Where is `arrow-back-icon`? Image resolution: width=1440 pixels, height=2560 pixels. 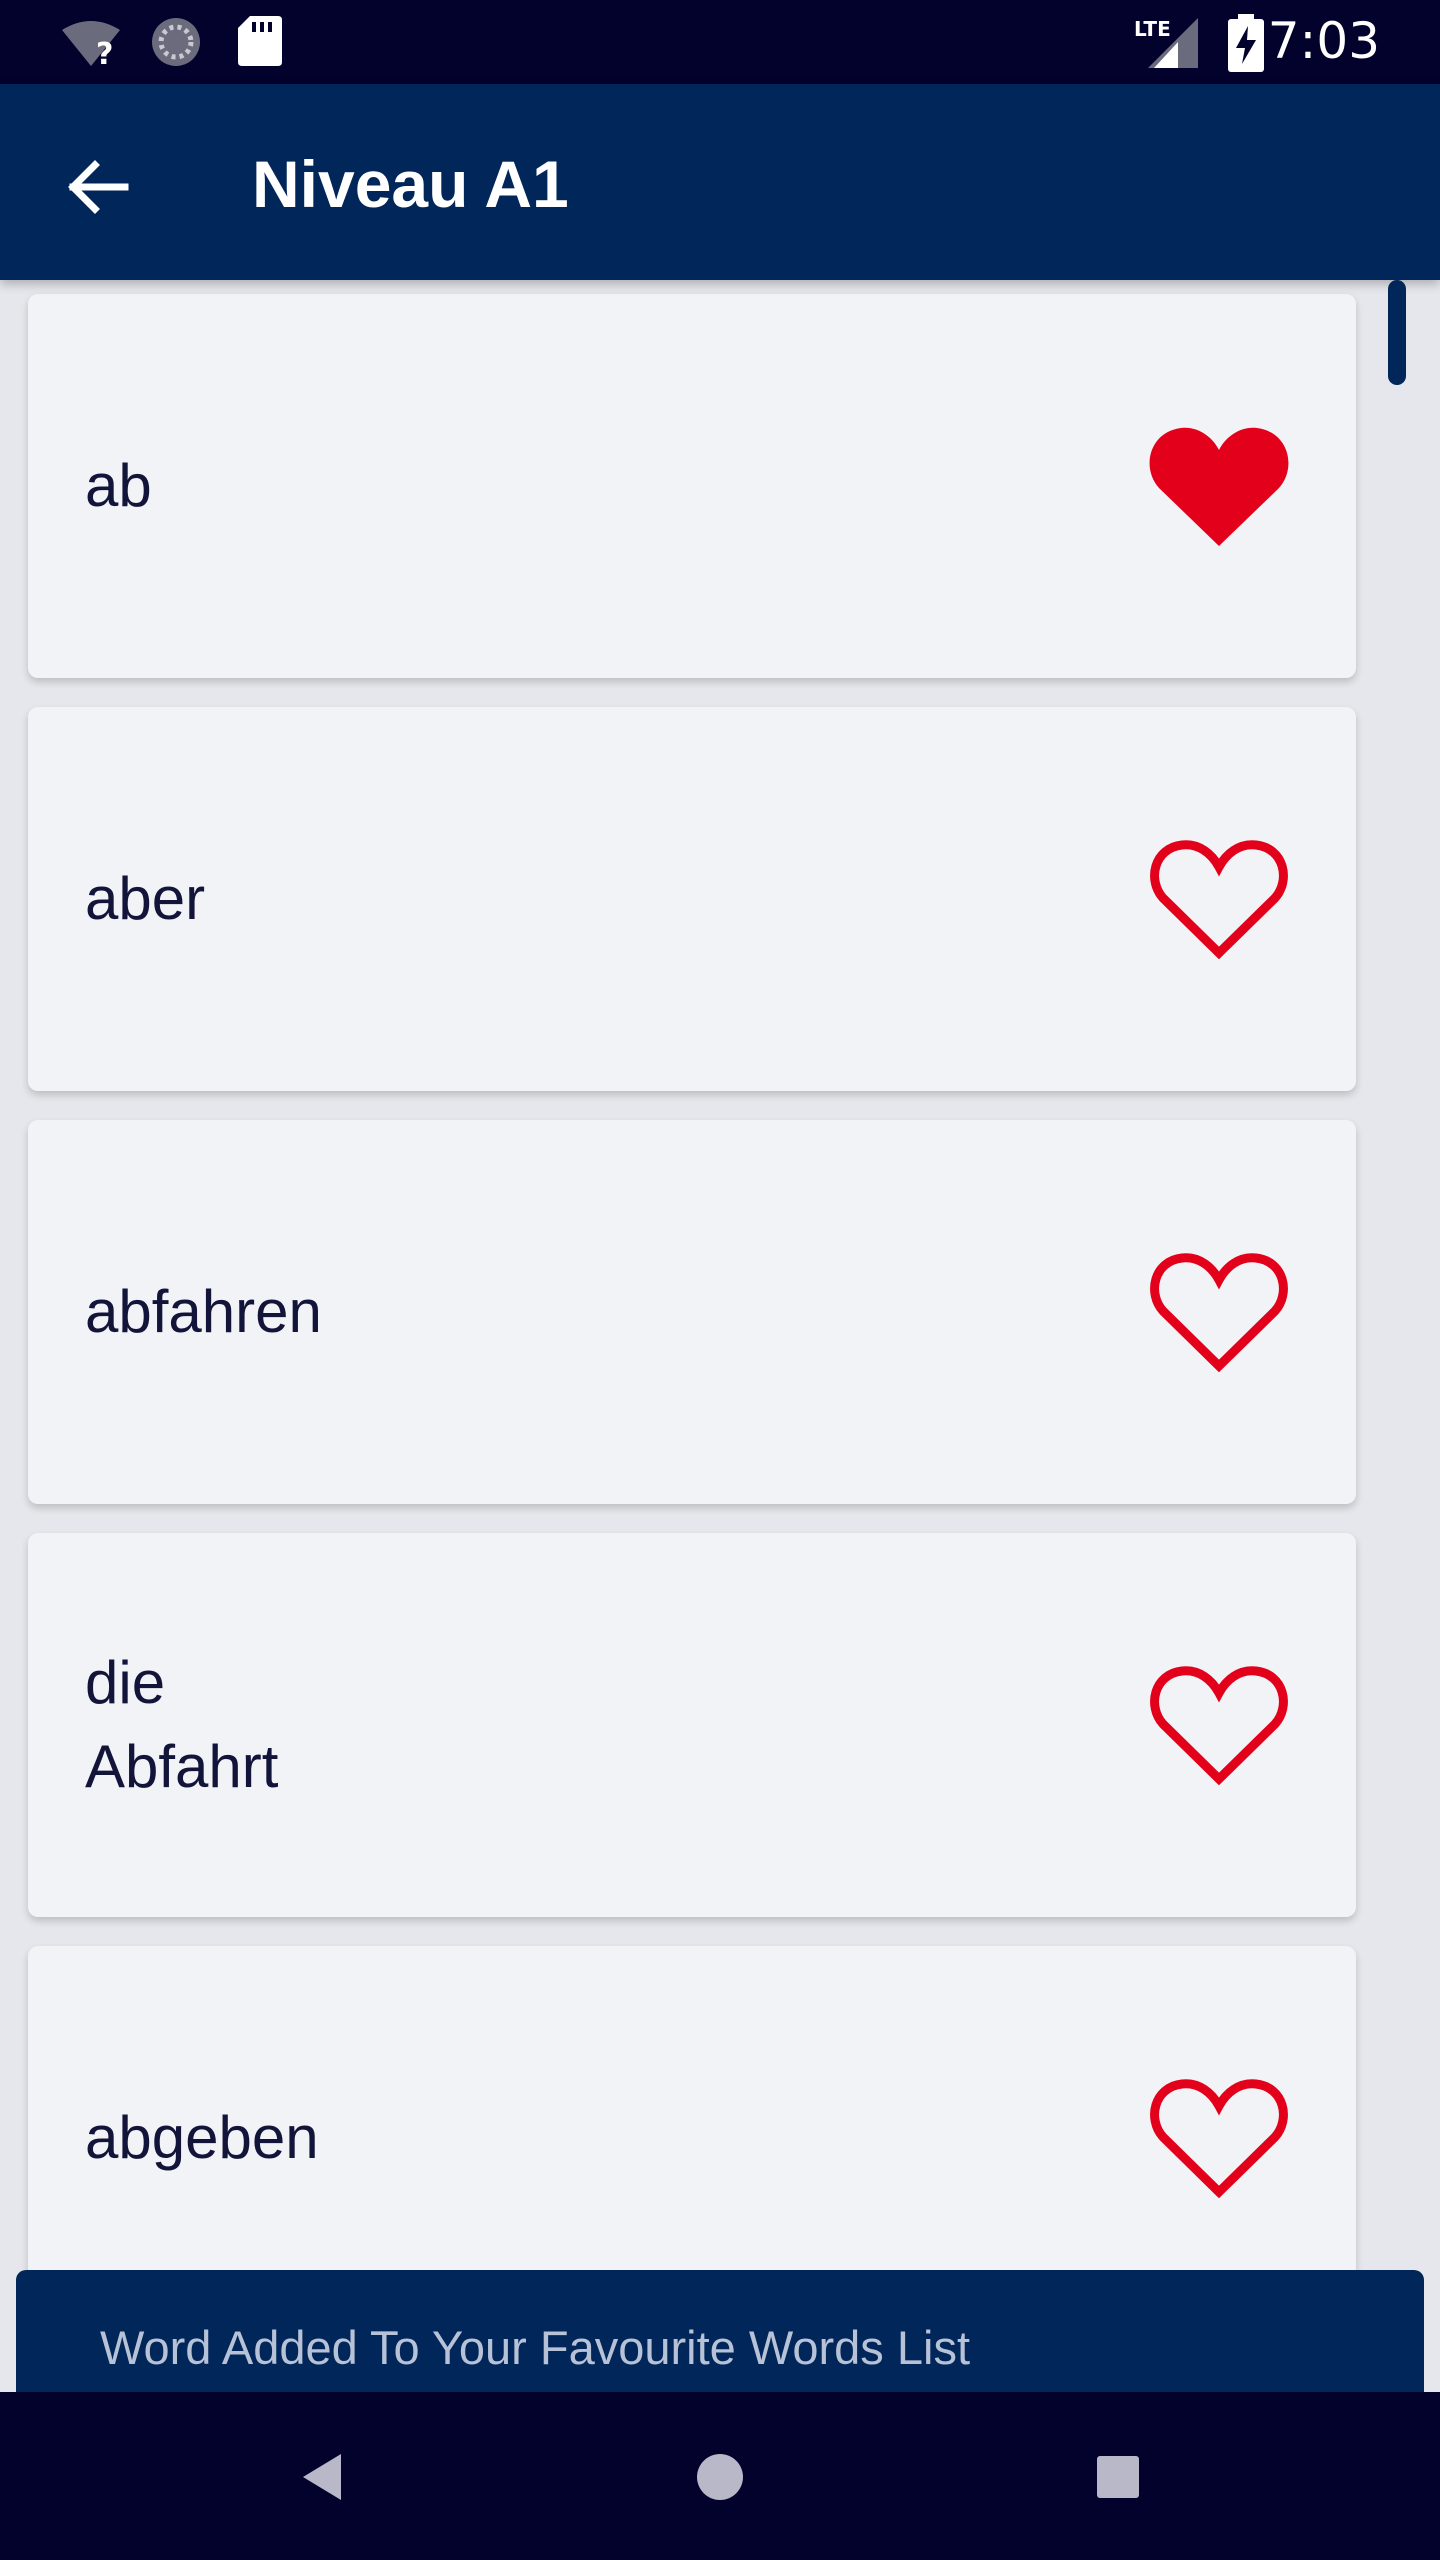
arrow-back-icon is located at coordinates (98, 187).